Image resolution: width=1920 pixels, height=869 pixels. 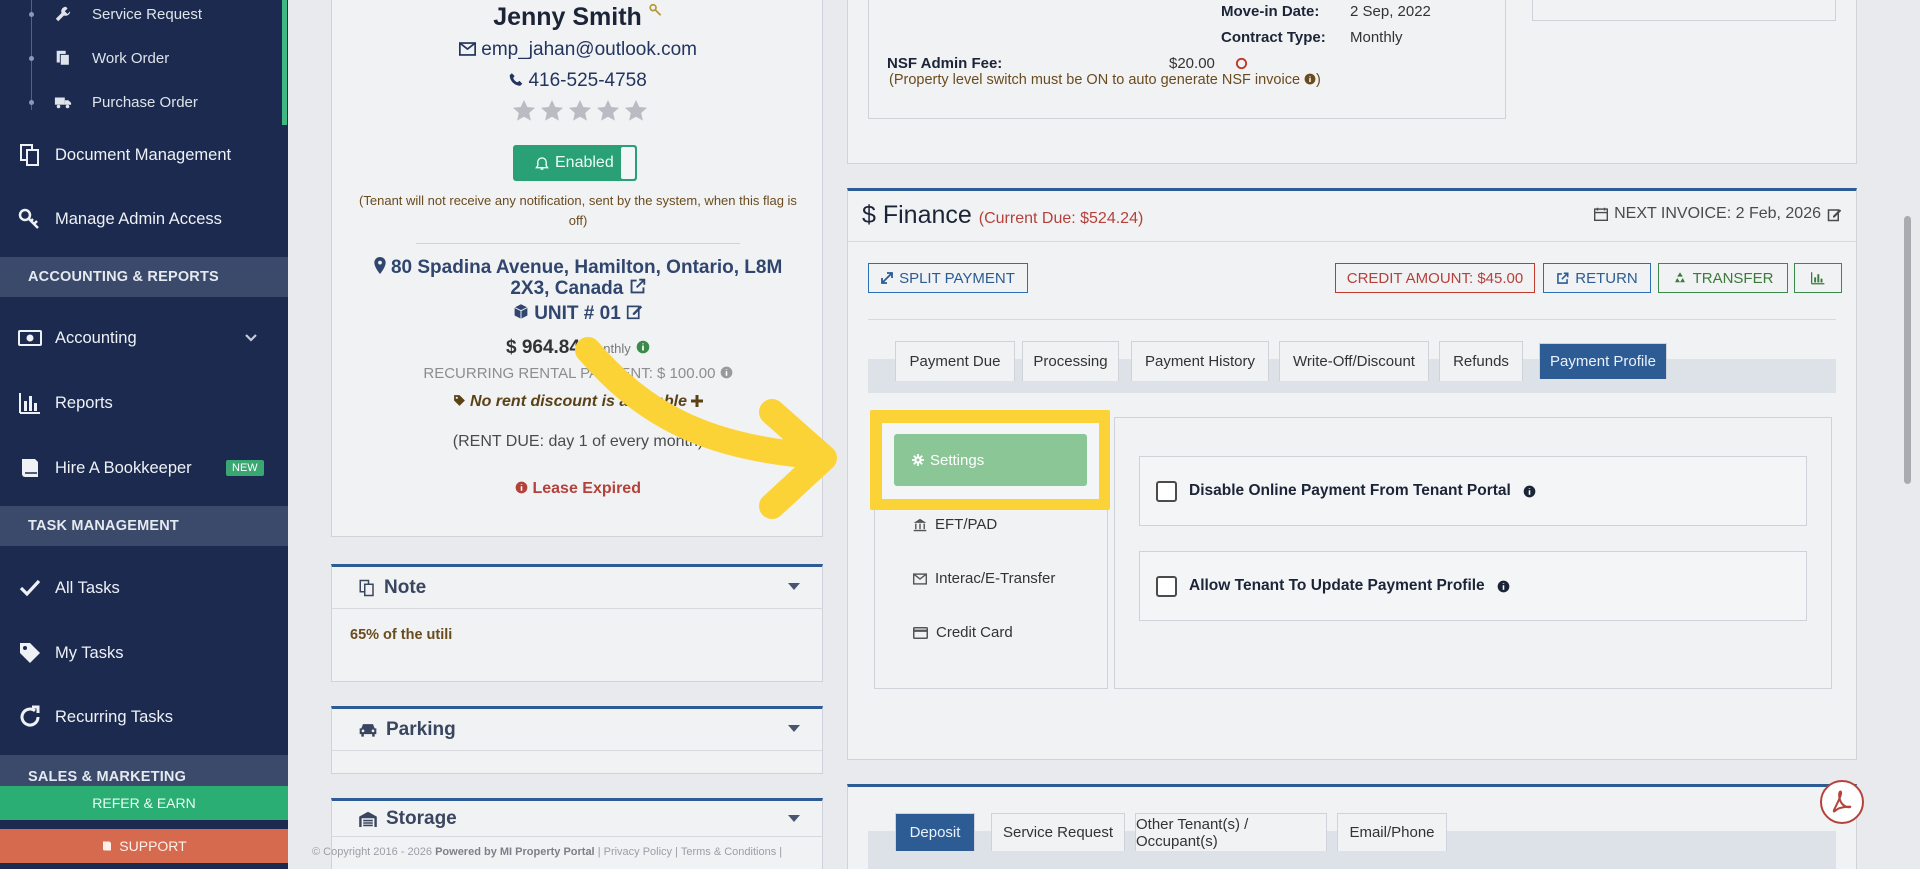 I want to click on menu-item-label: Credit Card, so click(x=974, y=632).